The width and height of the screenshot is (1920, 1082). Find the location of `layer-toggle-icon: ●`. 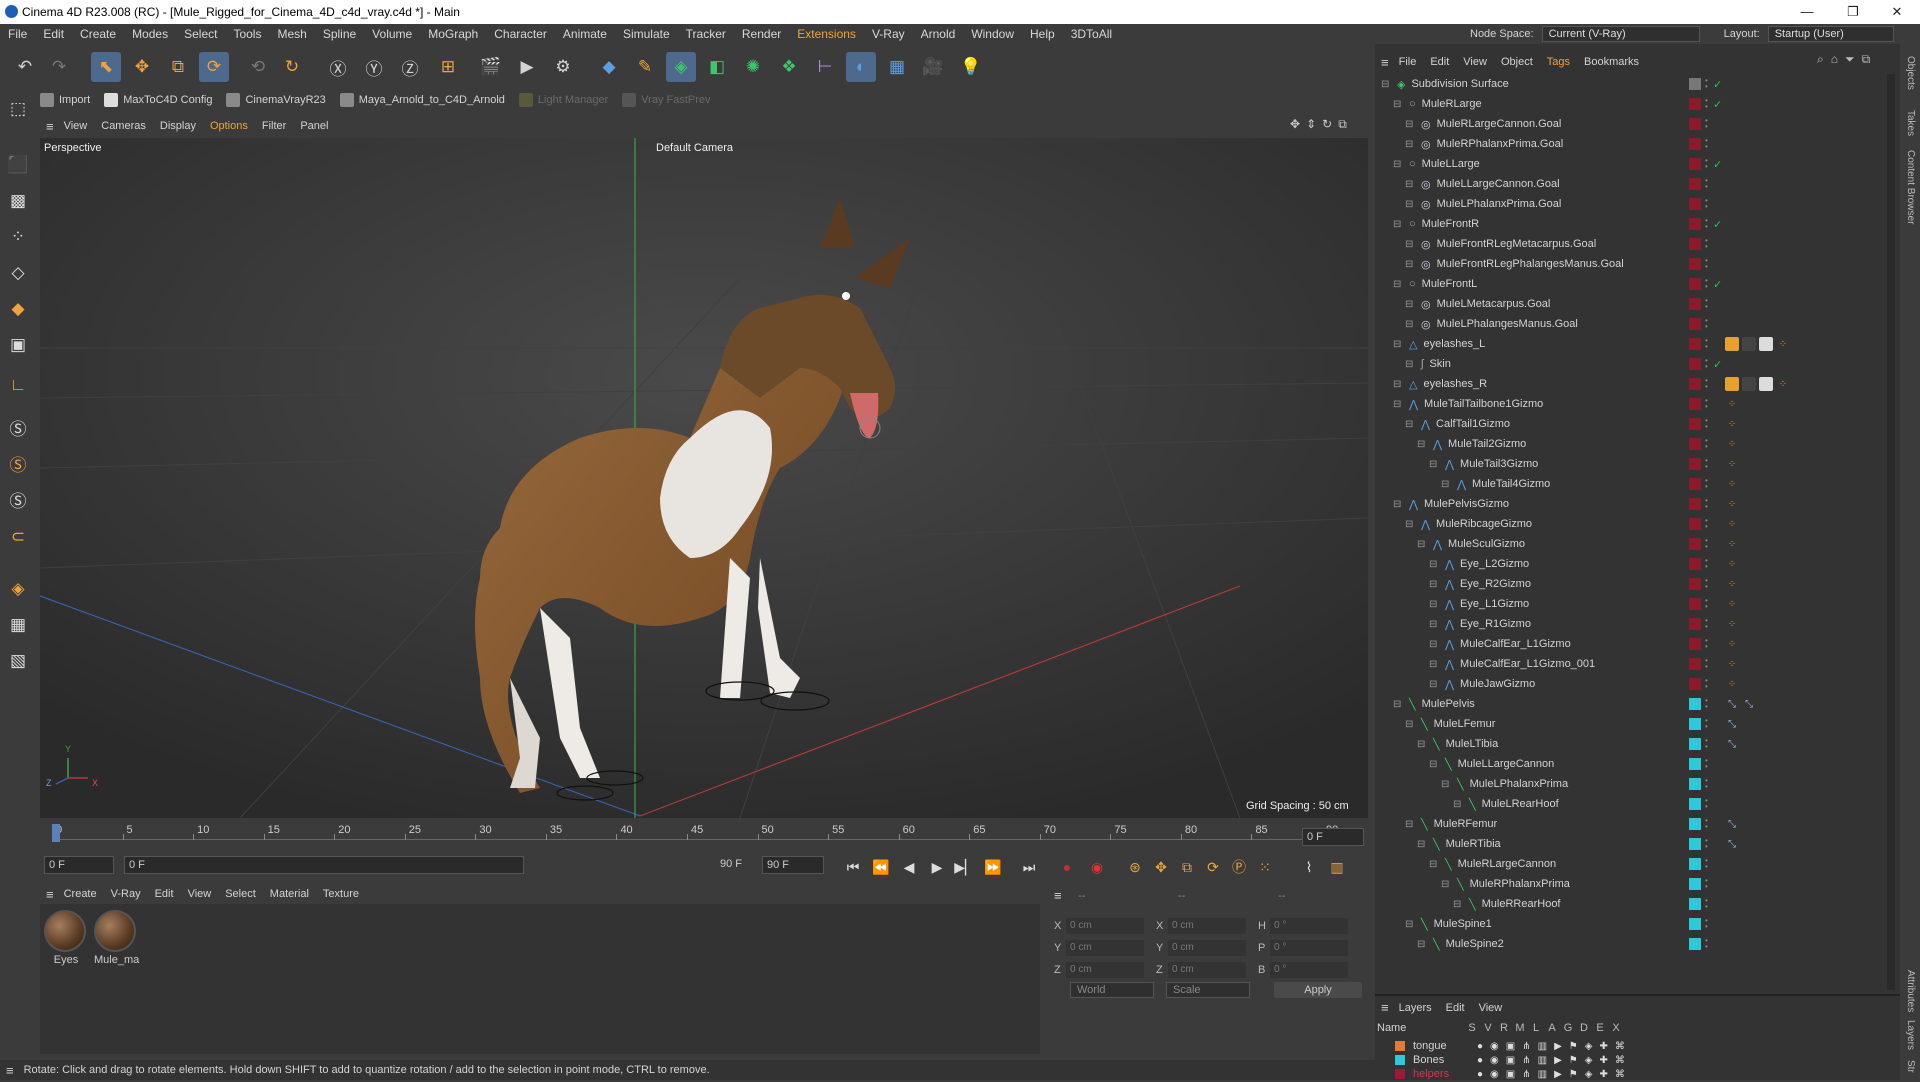

layer-toggle-icon: ● is located at coordinates (1480, 1046).